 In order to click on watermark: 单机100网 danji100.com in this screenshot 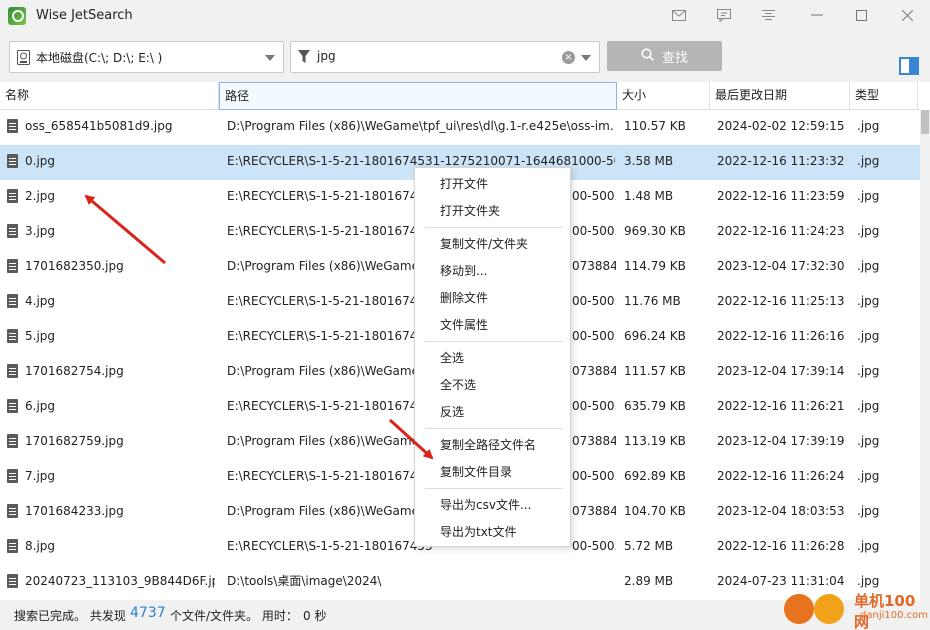, I will do `click(857, 610)`.